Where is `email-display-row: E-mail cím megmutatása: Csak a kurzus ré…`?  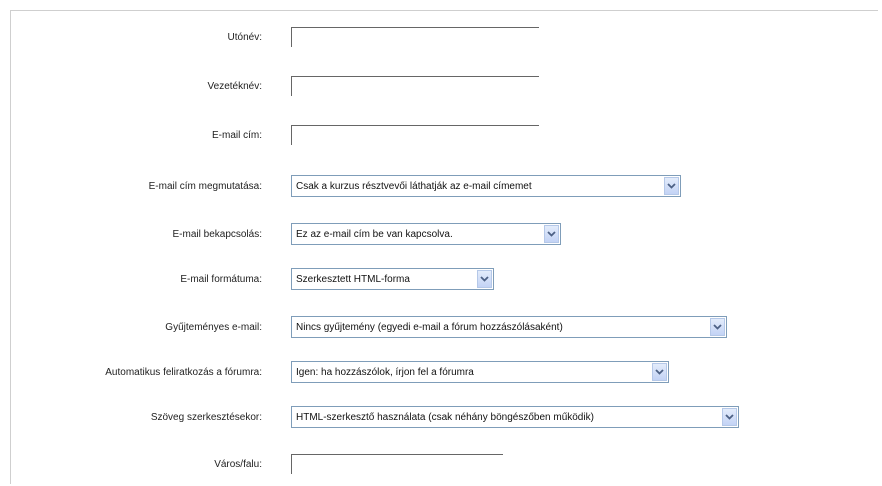 email-display-row: E-mail cím megmutatása: Csak a kurzus ré… is located at coordinates (441, 187).